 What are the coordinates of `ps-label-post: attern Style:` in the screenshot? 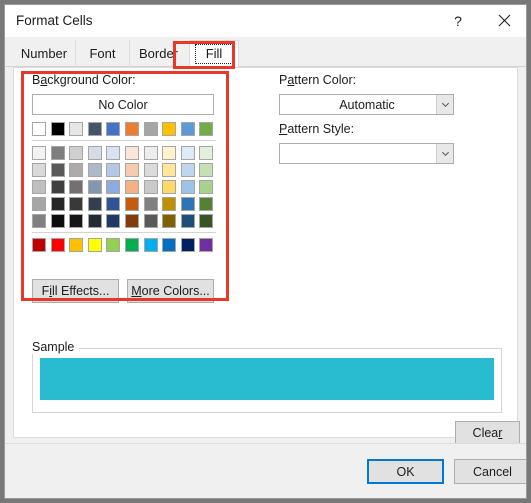 It's located at (321, 129).